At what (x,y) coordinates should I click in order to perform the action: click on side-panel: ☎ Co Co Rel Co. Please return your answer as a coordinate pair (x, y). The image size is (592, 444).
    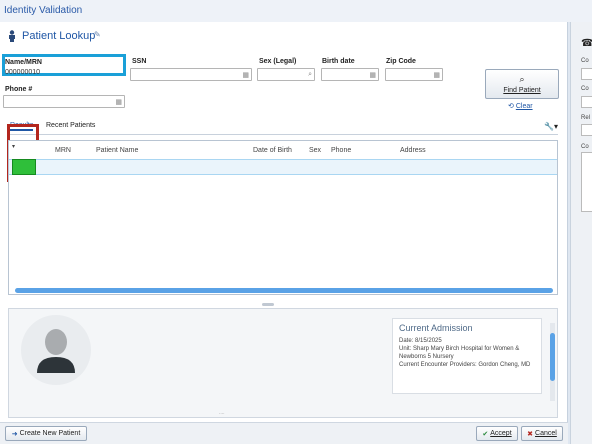
    Looking at the image, I should click on (581, 233).